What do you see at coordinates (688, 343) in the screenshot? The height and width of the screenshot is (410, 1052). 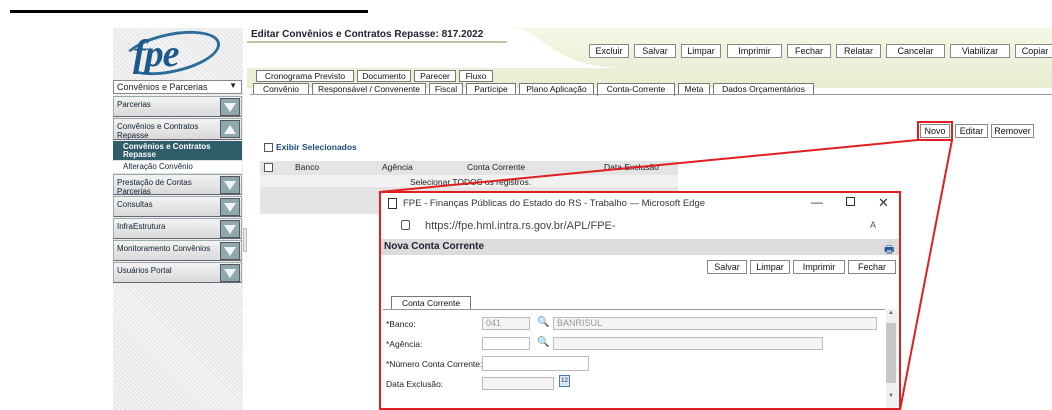 I see `agencia-name-field` at bounding box center [688, 343].